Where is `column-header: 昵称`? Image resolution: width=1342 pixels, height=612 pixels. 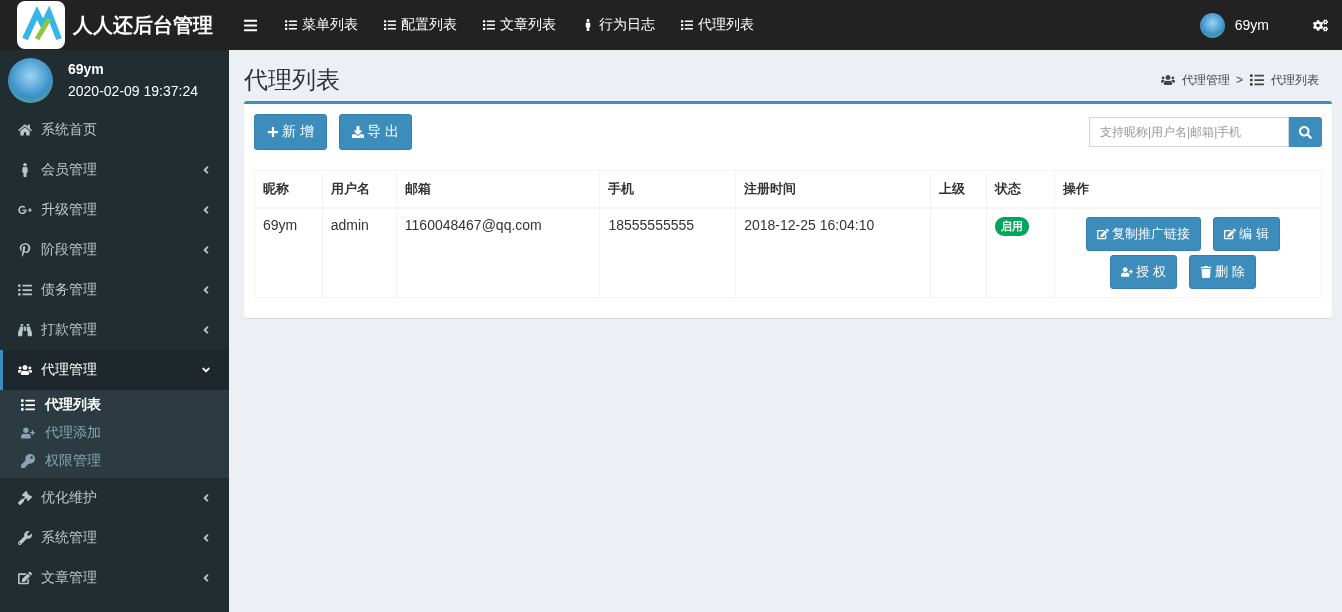 column-header: 昵称 is located at coordinates (288, 189).